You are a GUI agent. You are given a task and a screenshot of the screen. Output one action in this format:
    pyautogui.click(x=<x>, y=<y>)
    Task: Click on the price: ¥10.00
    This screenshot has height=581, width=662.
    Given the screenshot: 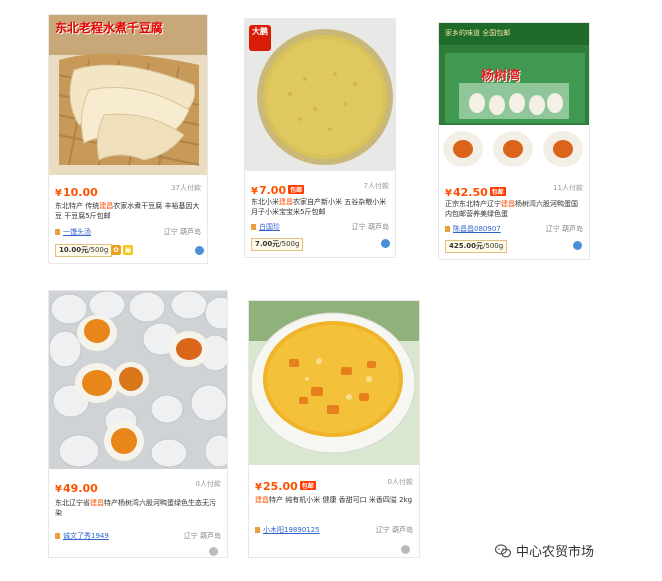 What is the action you would take?
    pyautogui.click(x=76, y=192)
    